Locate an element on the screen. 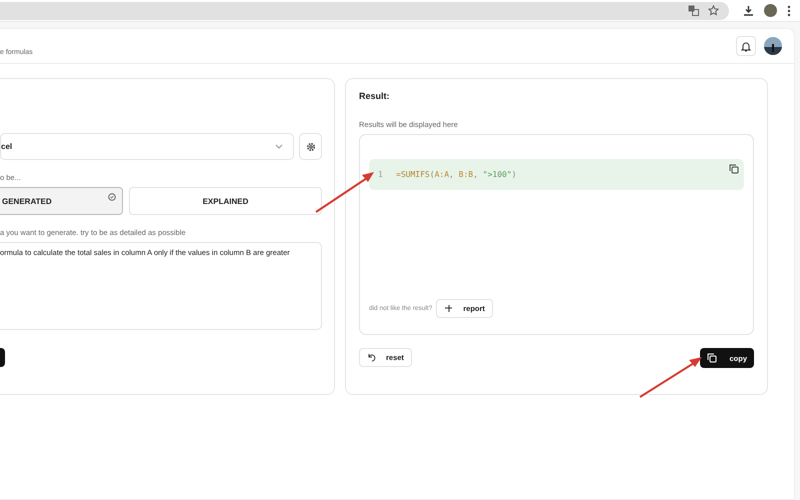  profile-avatar is located at coordinates (770, 10).